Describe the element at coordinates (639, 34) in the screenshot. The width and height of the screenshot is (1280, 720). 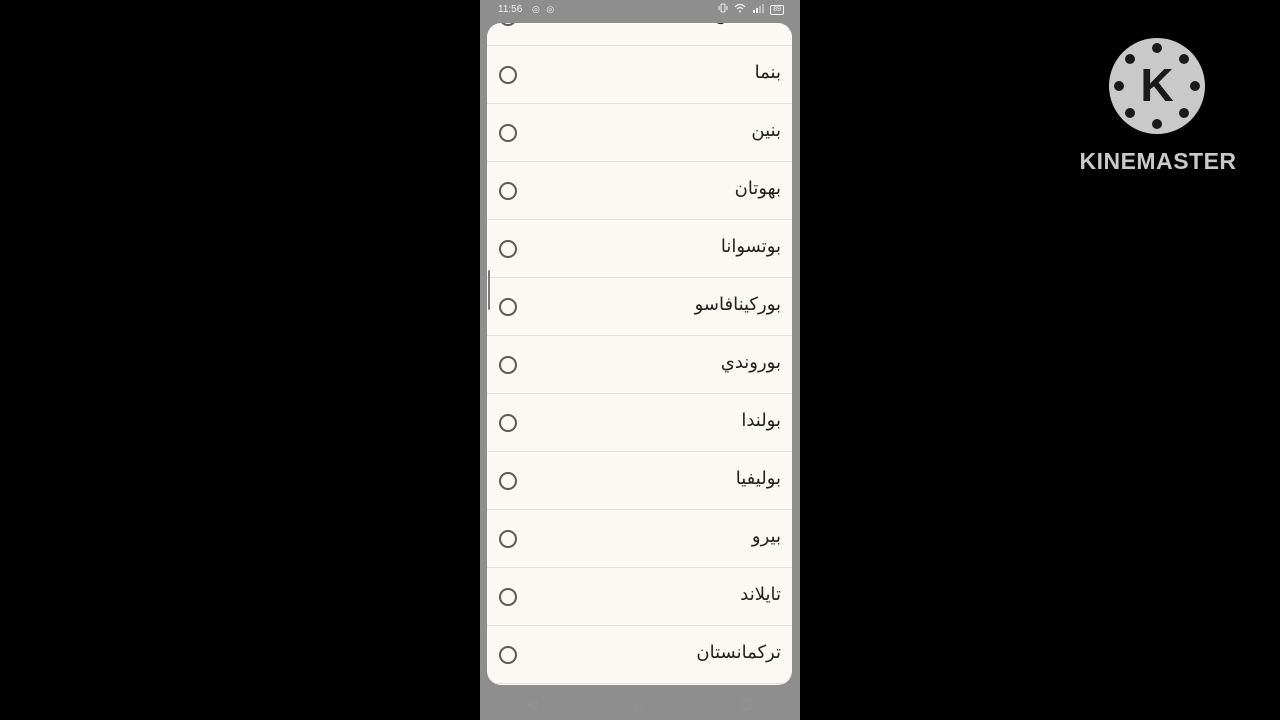
I see `list-item: بنغلاديش` at that location.